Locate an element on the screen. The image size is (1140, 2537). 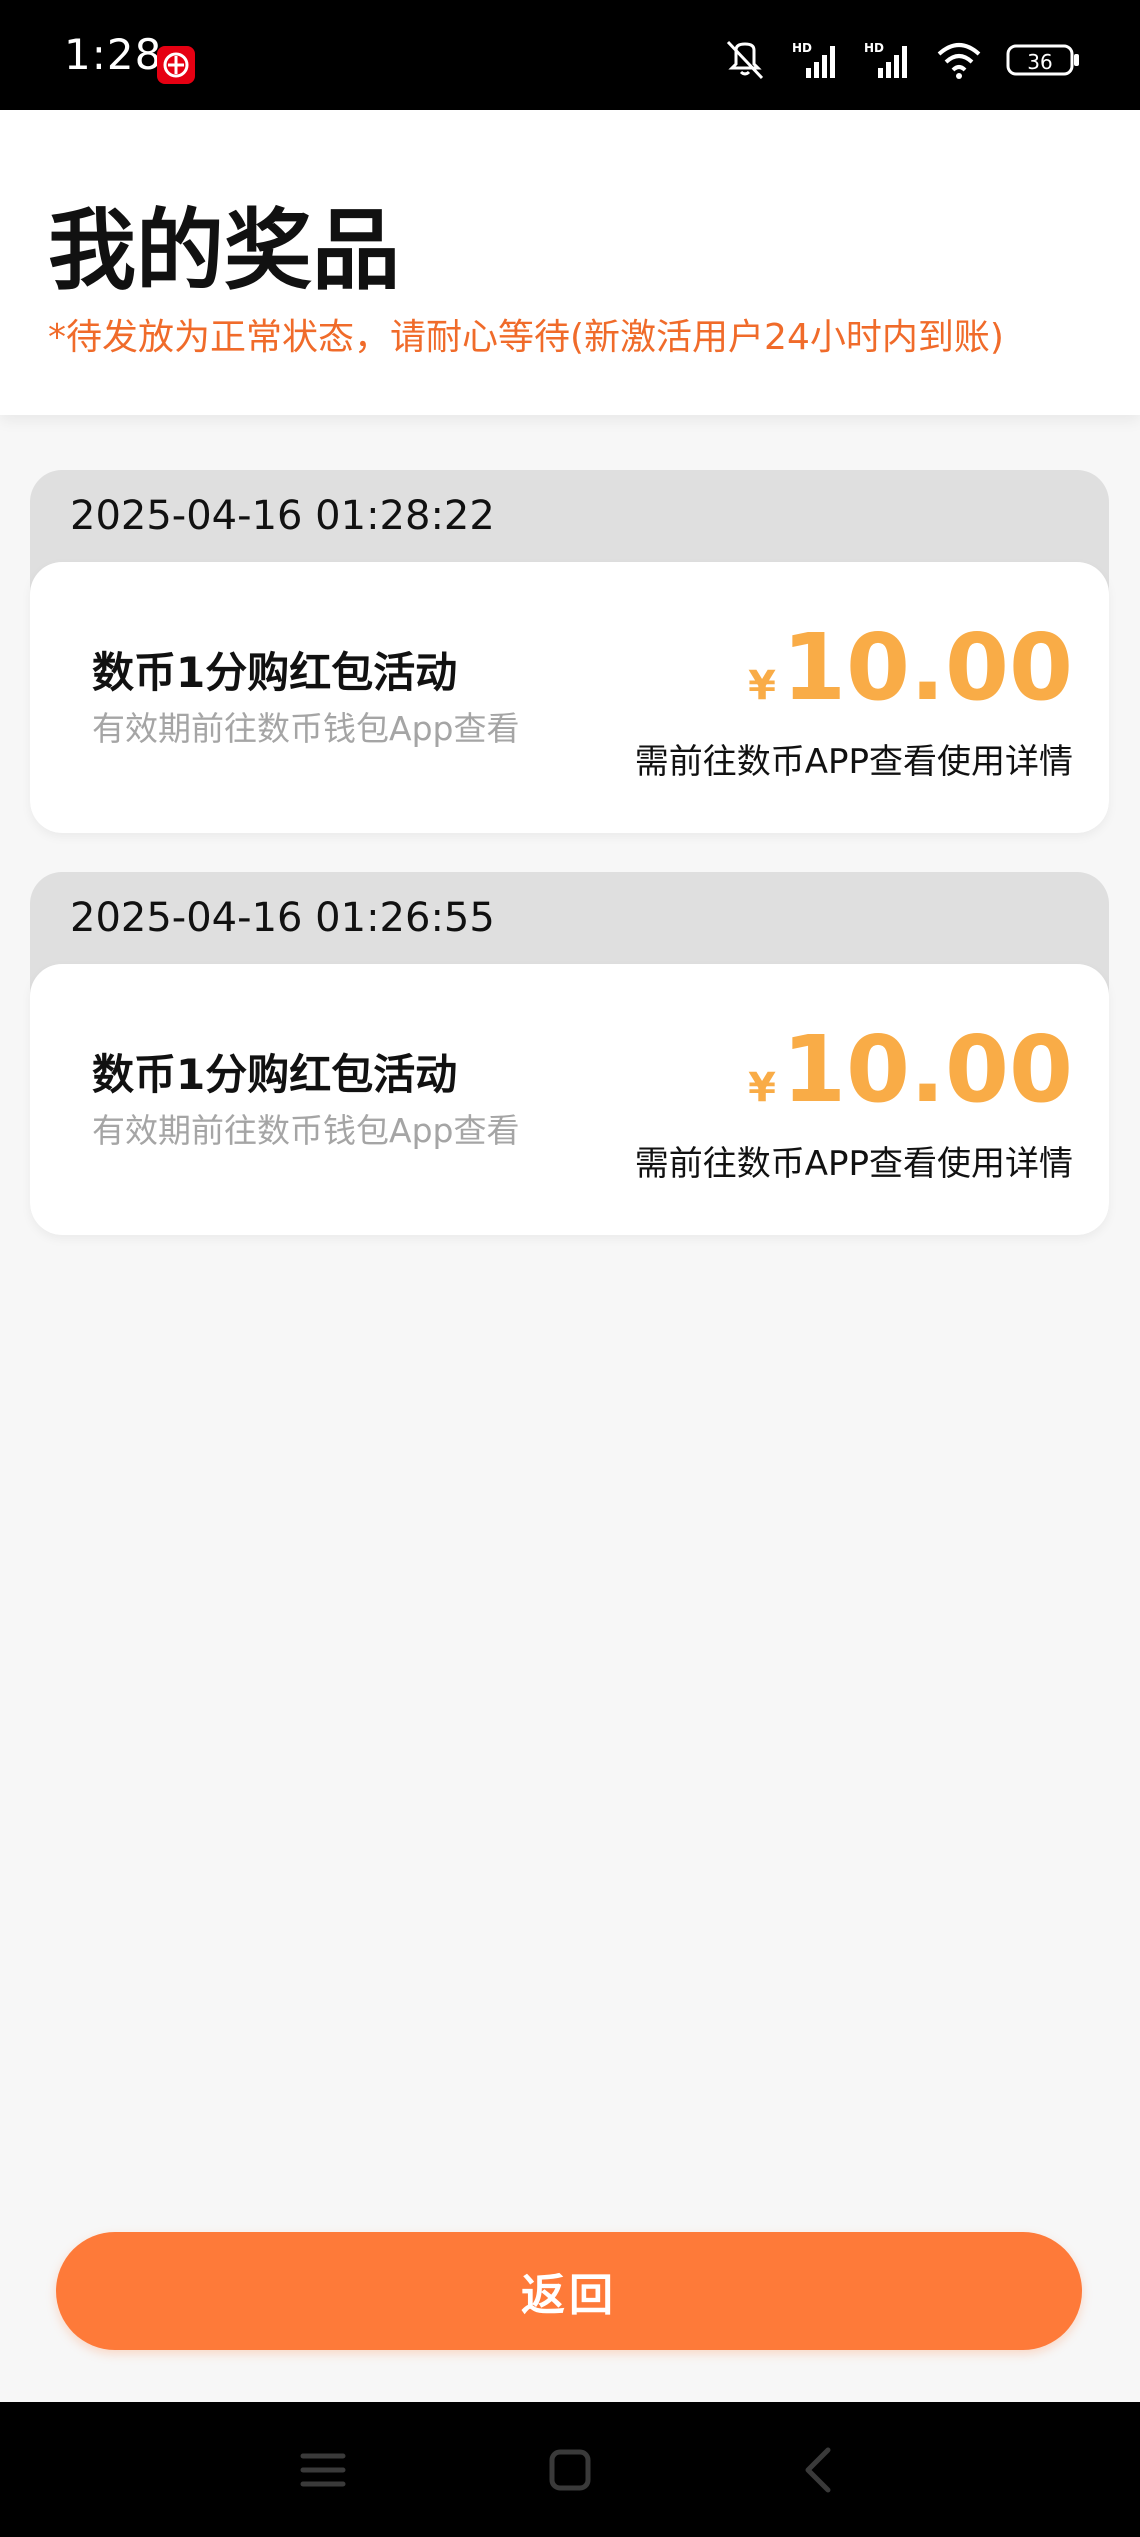
signal-icon-1: HD is located at coordinates (816, 60).